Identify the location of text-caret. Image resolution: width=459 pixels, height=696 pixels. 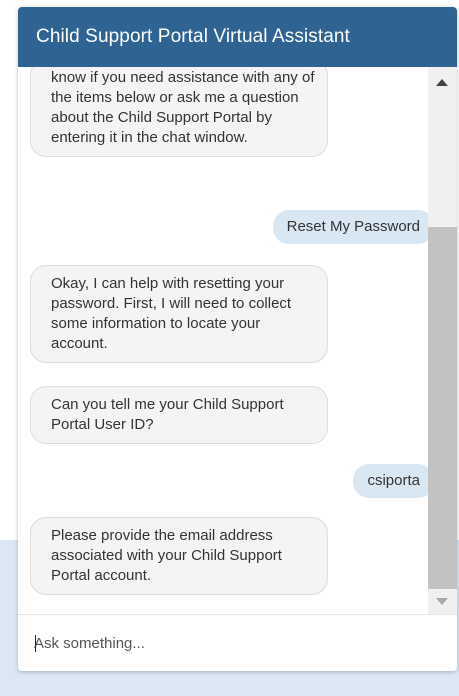
(35, 643).